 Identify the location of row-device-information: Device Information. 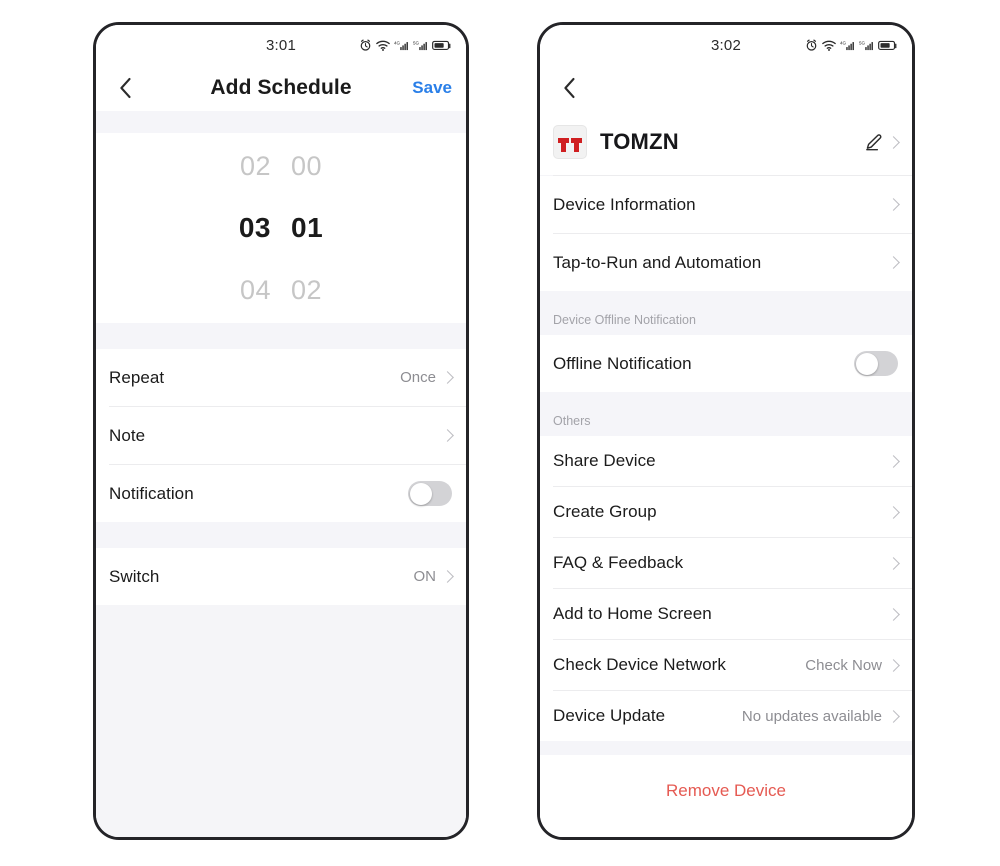
(726, 204).